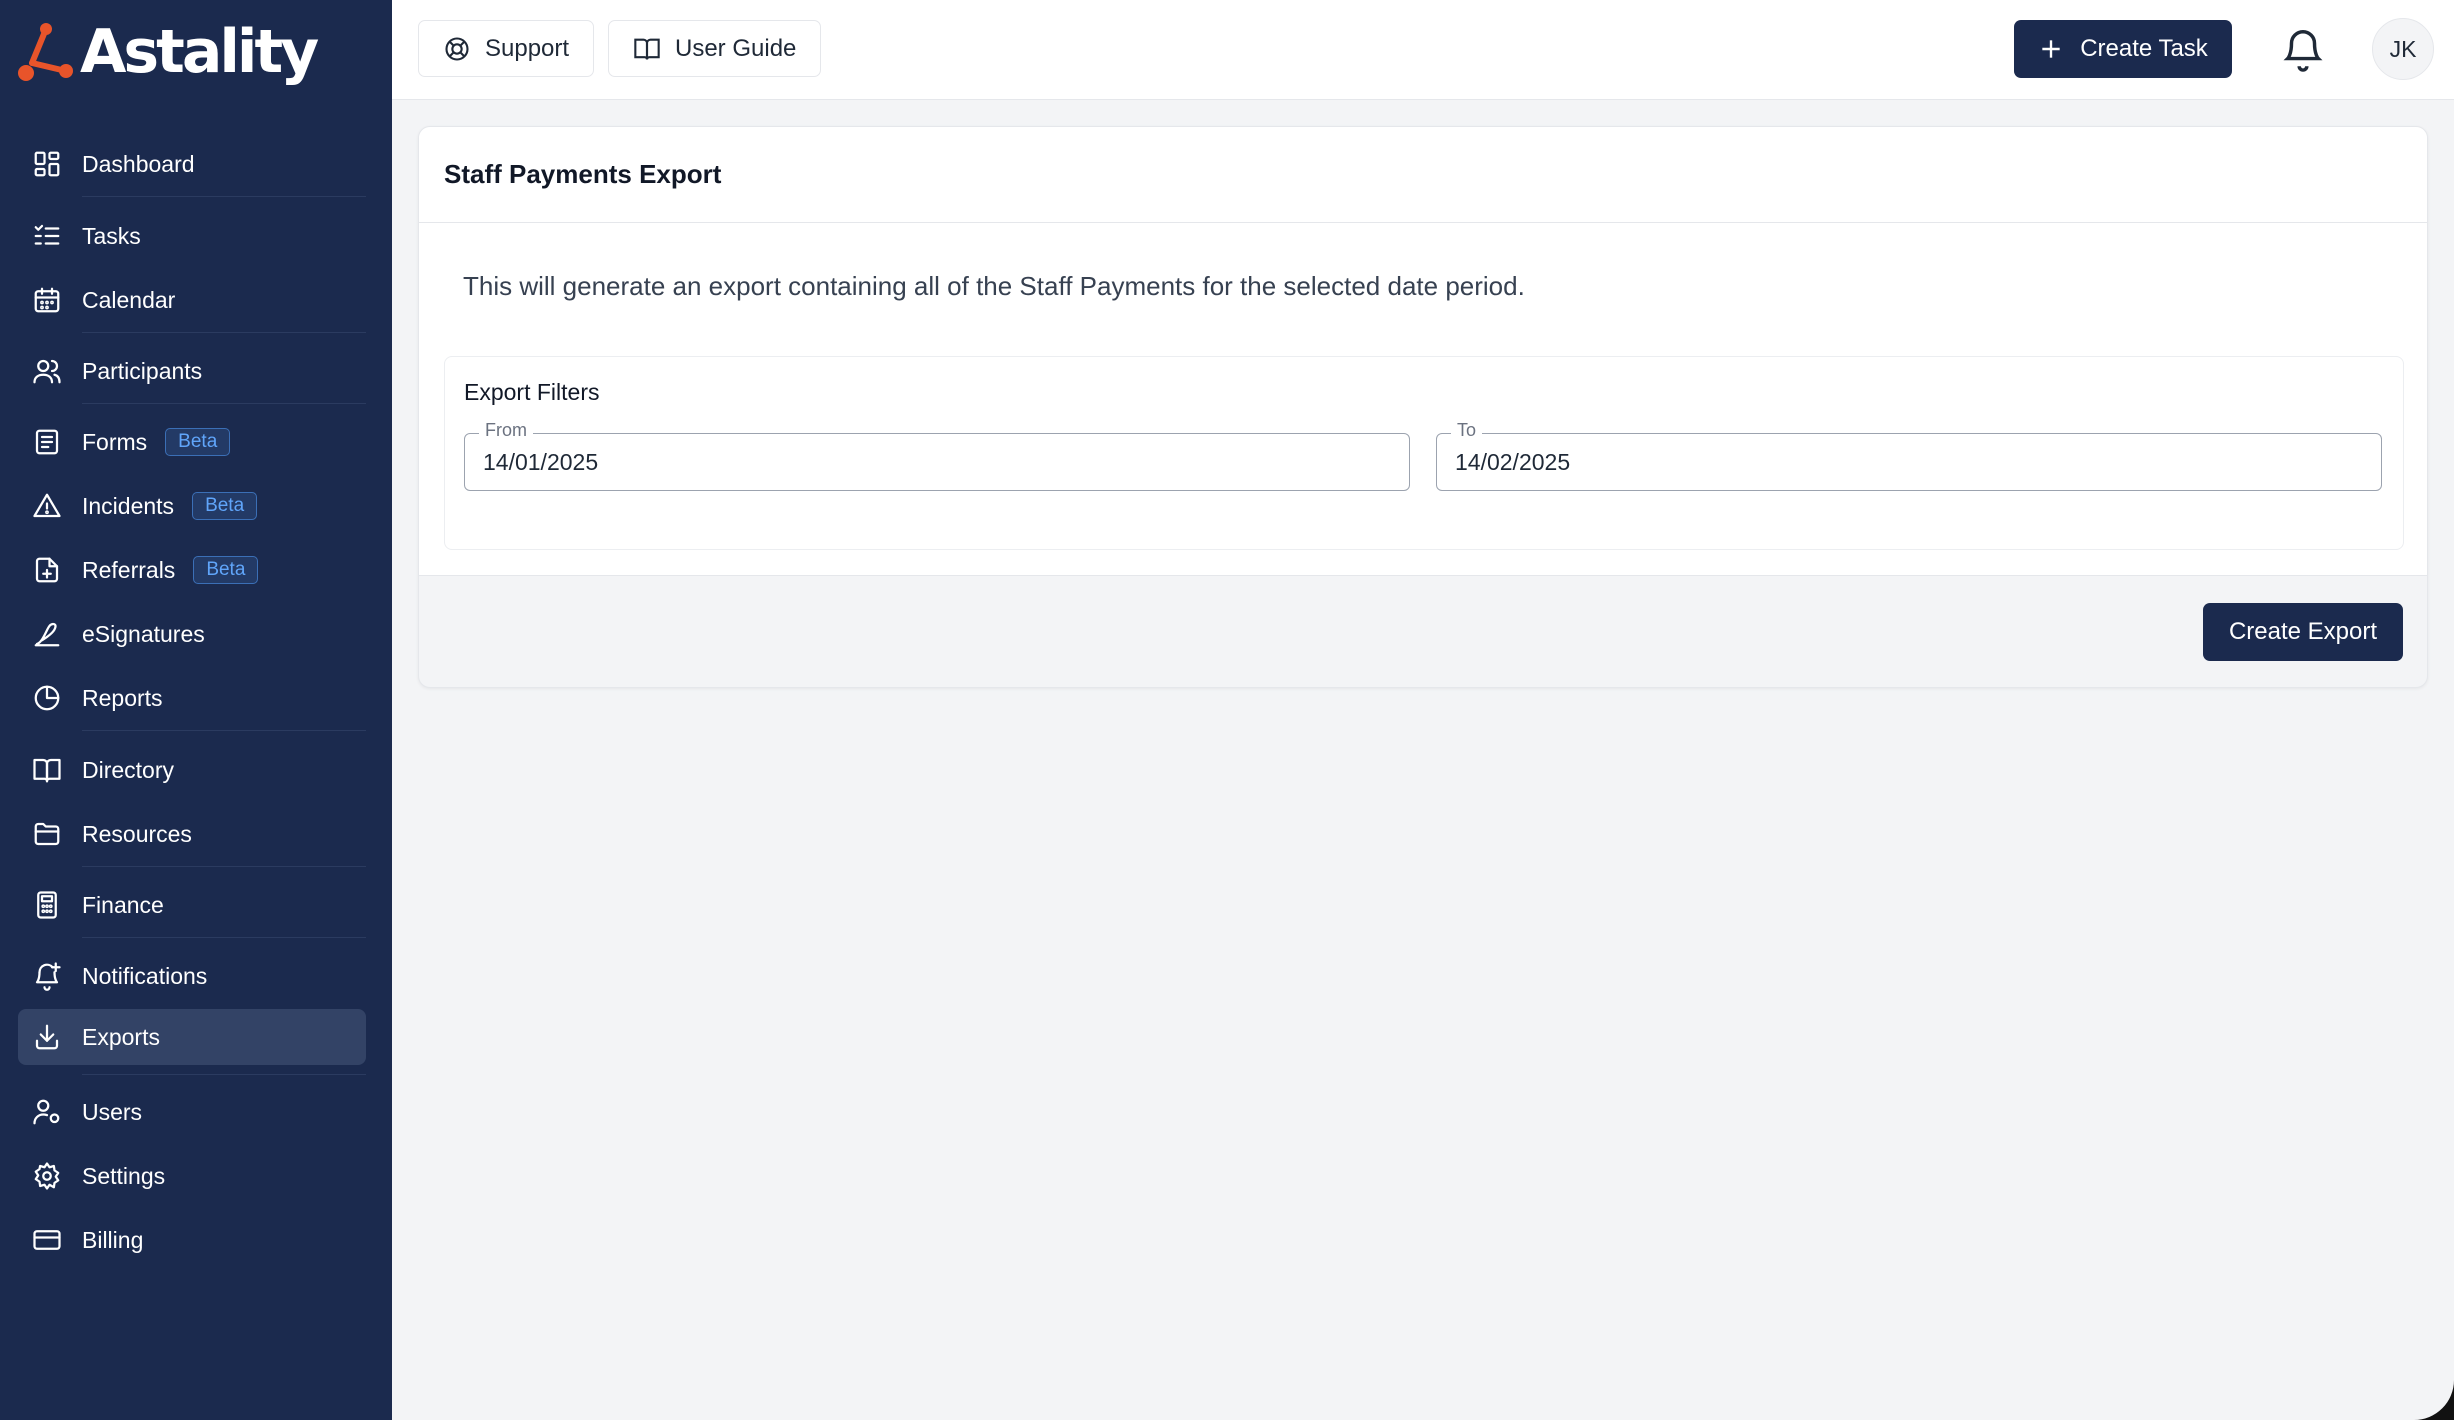 Image resolution: width=2454 pixels, height=1420 pixels. I want to click on signature-icon, so click(47, 634).